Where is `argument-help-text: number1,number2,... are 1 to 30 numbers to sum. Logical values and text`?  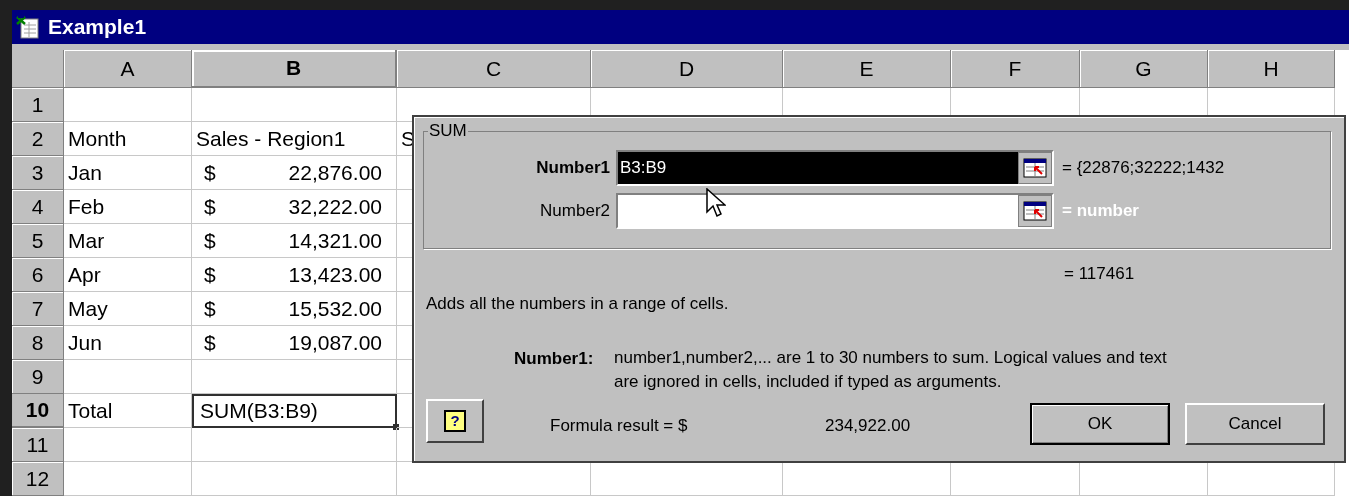
argument-help-text: number1,number2,... are 1 to 30 numbers to sum. Logical values and text is located at coordinates (890, 358).